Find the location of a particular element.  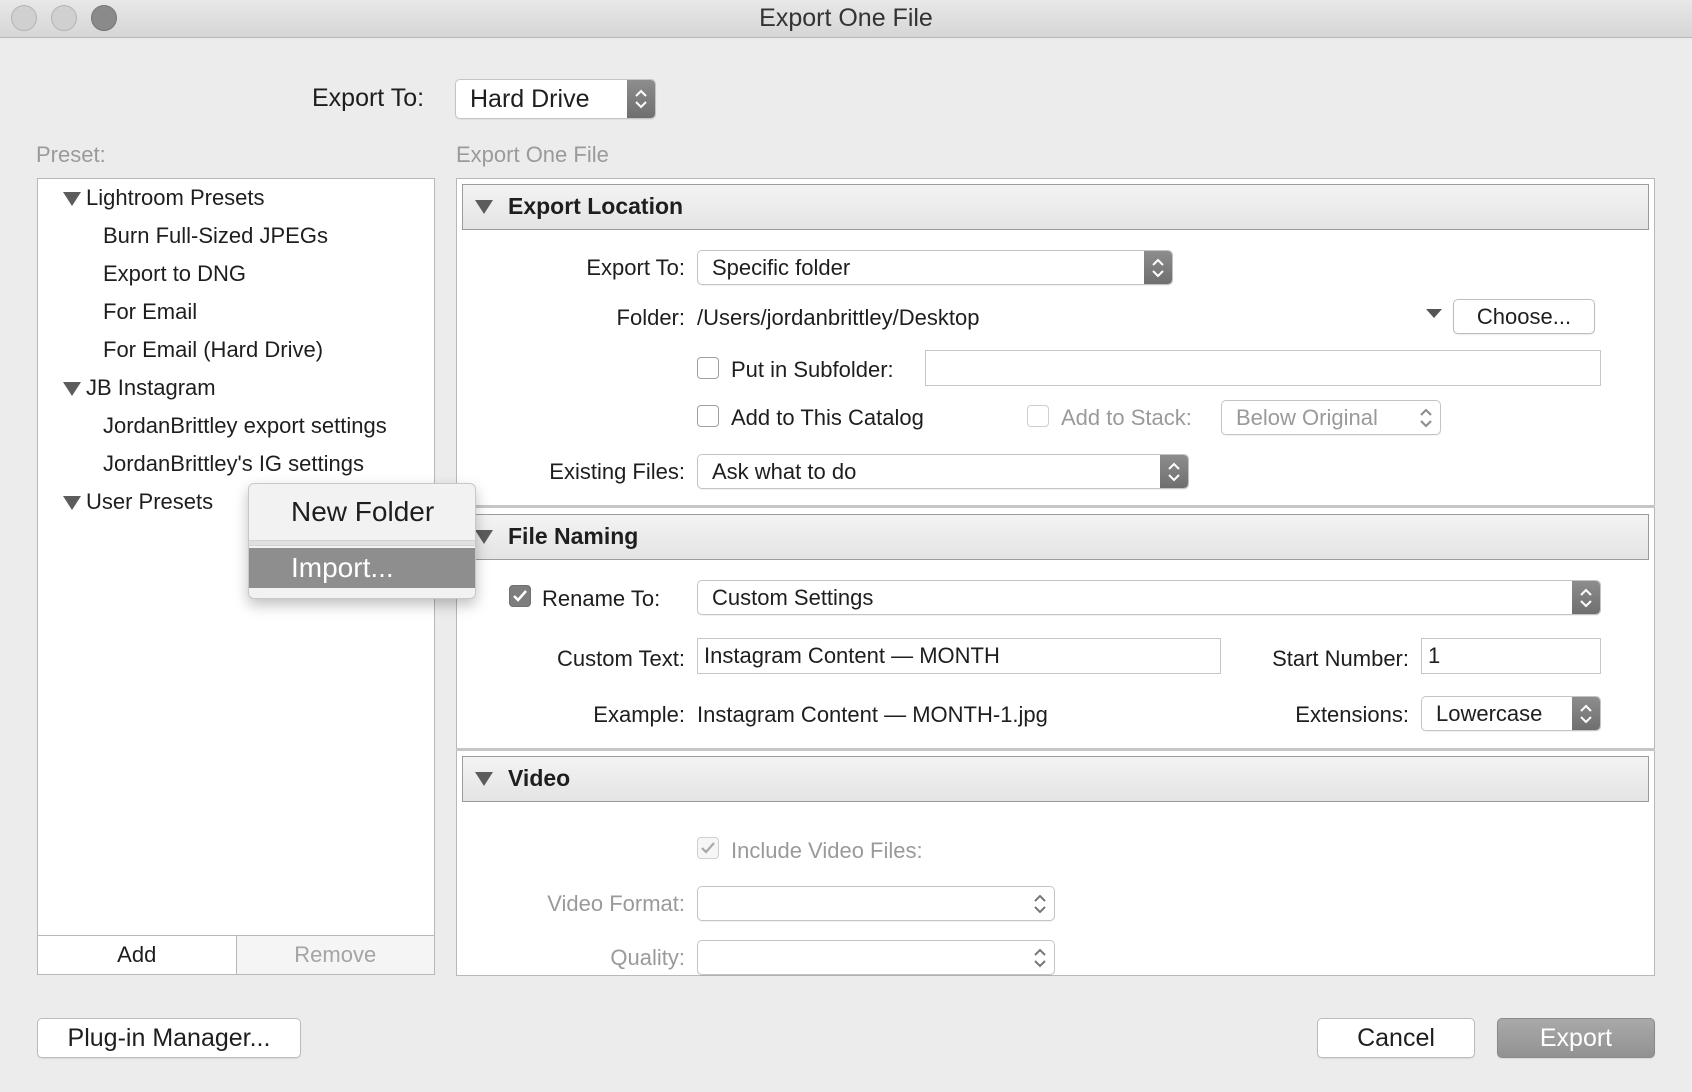

preset-item: Export to DNG is located at coordinates (174, 274).